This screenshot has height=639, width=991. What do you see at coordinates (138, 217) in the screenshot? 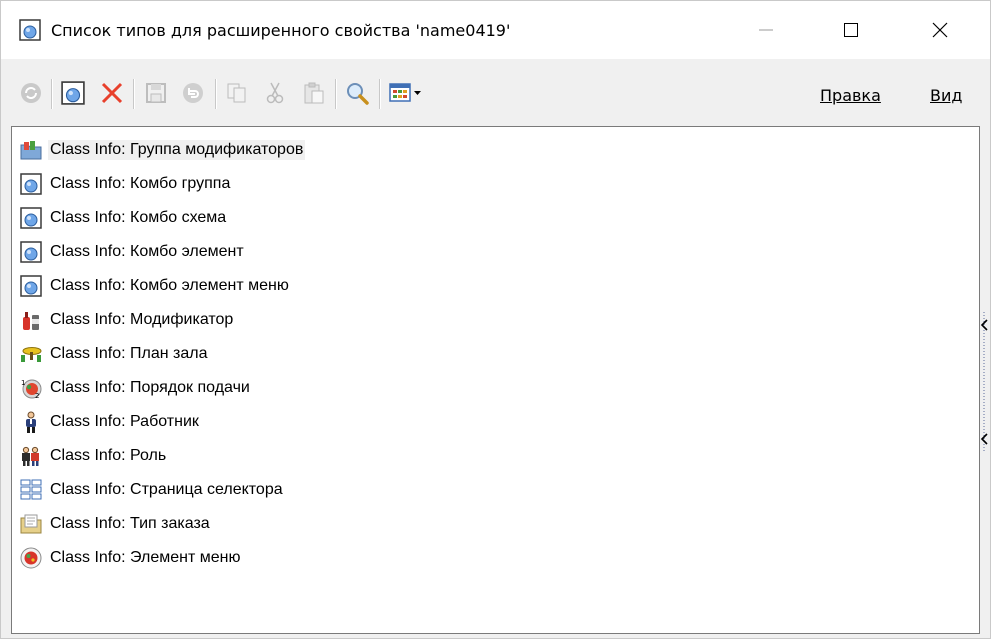
I see `list-item-label: Class Info: Комбо схема` at bounding box center [138, 217].